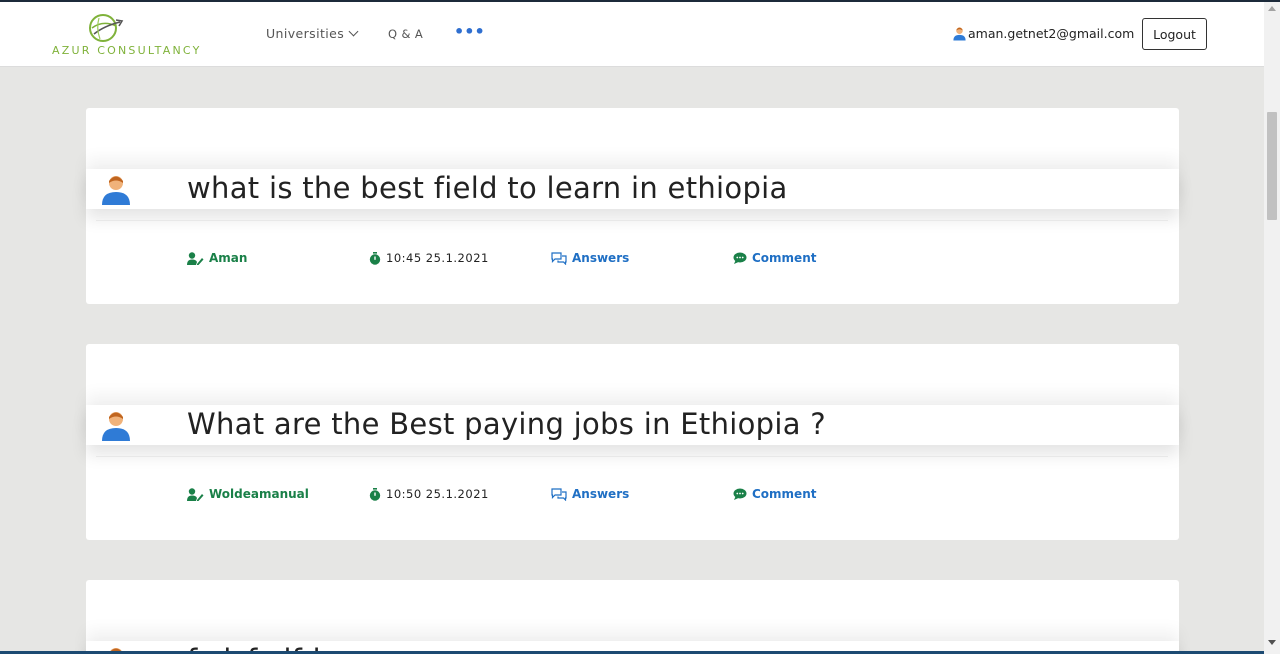  I want to click on question-time: 10:50 25.1.2021, so click(429, 494).